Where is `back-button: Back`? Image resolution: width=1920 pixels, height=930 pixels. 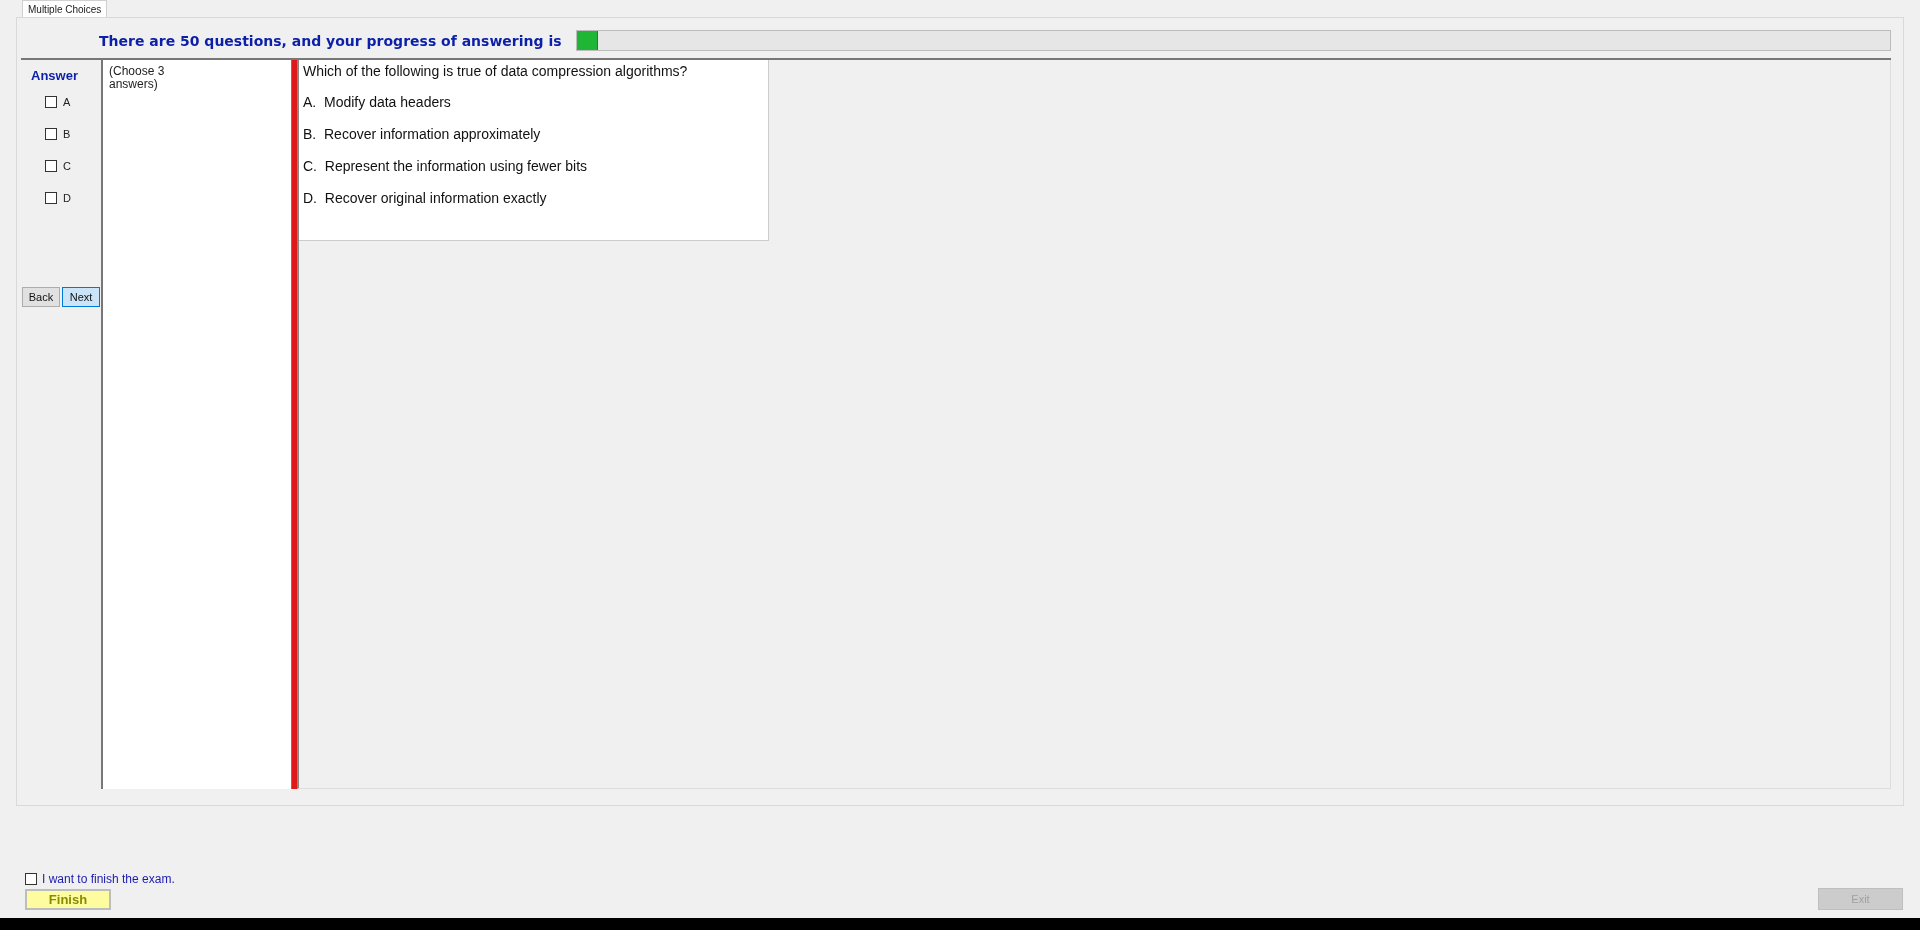
back-button: Back is located at coordinates (41, 297).